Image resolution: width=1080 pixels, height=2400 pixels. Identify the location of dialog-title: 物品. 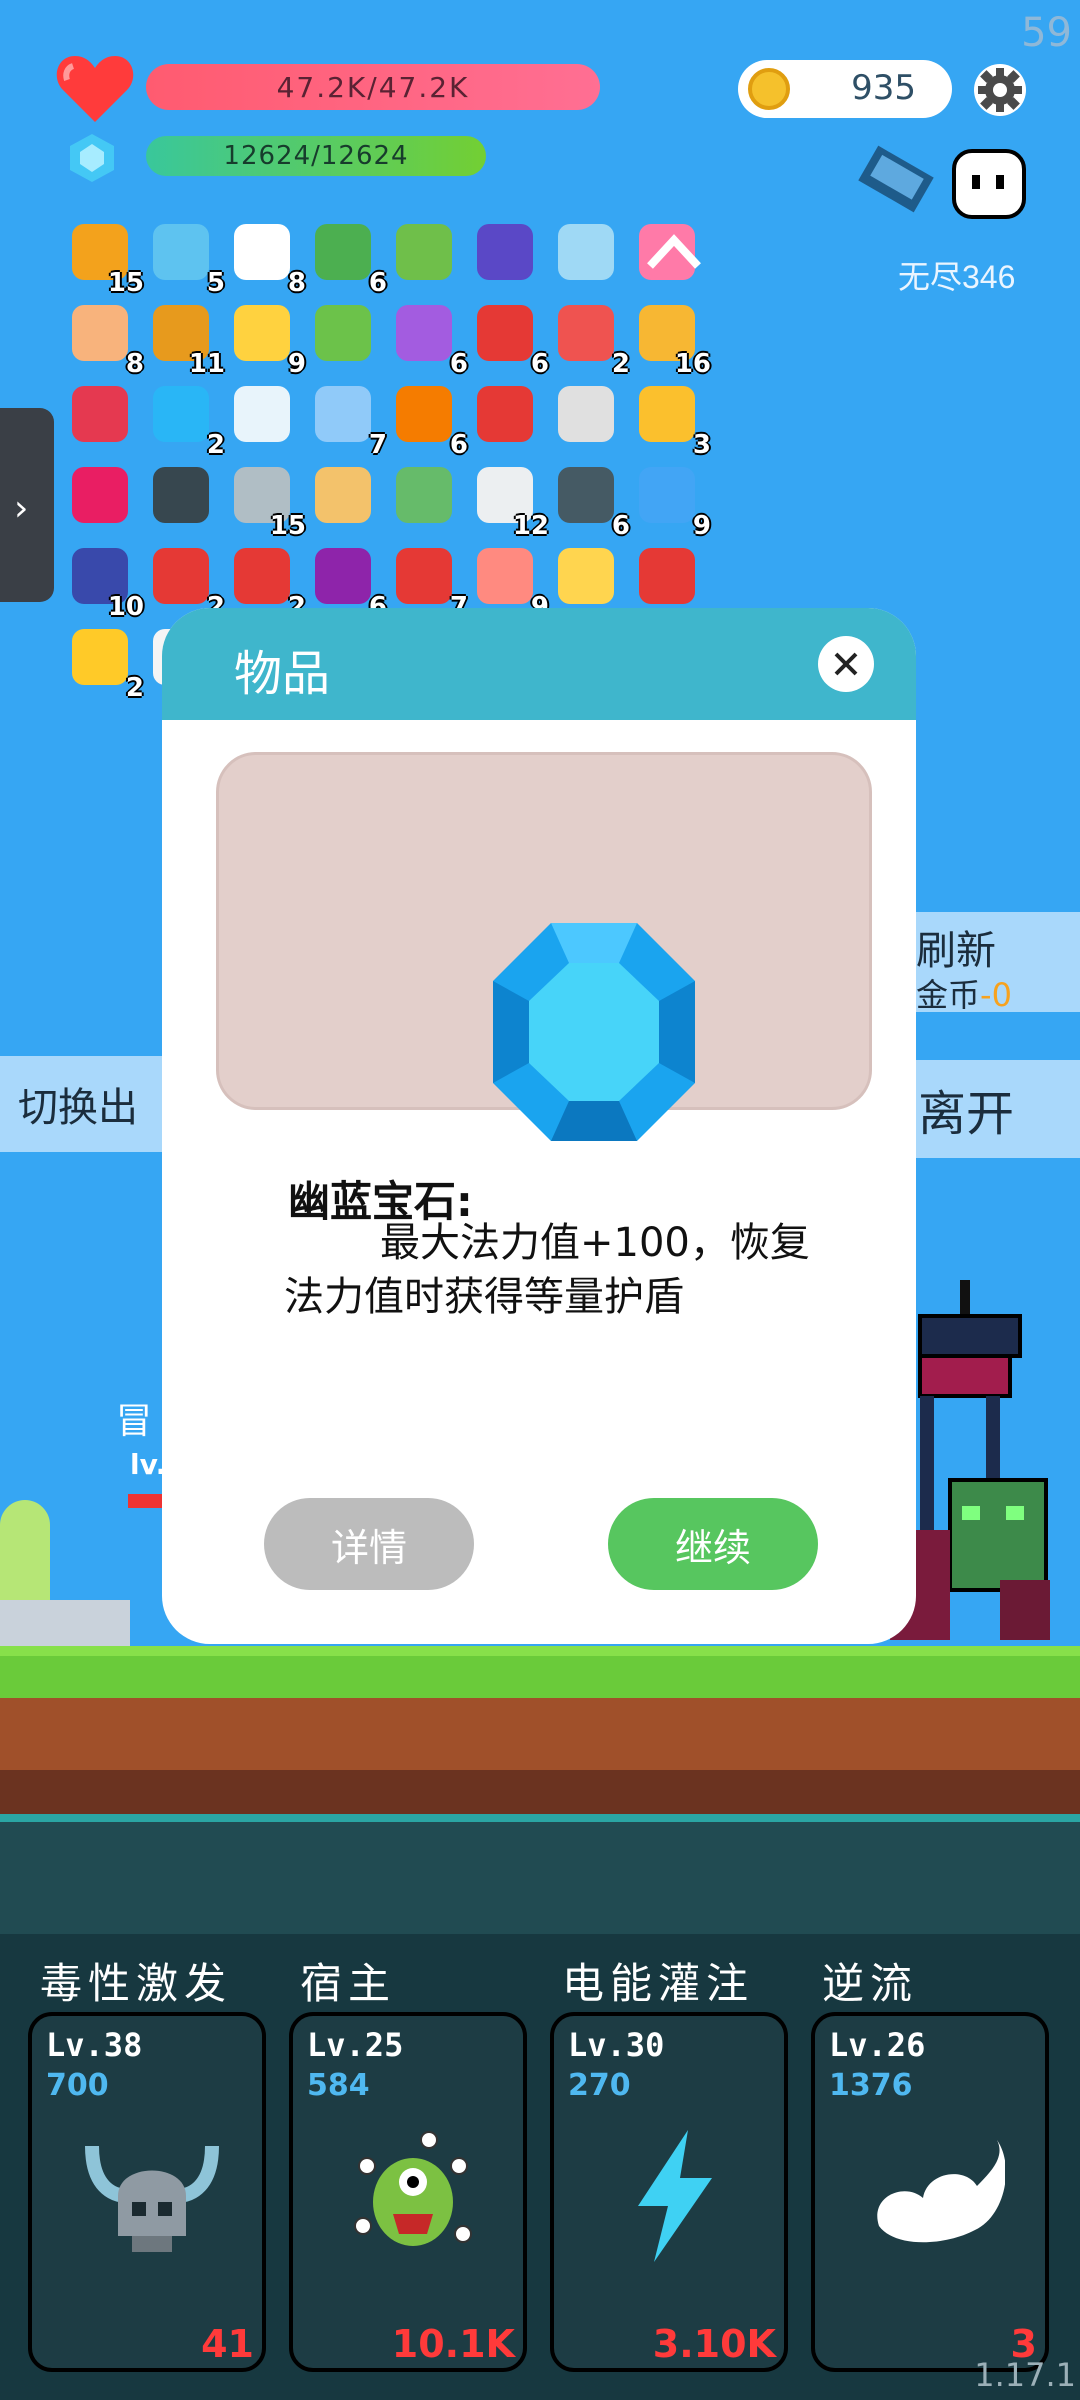
(282, 674).